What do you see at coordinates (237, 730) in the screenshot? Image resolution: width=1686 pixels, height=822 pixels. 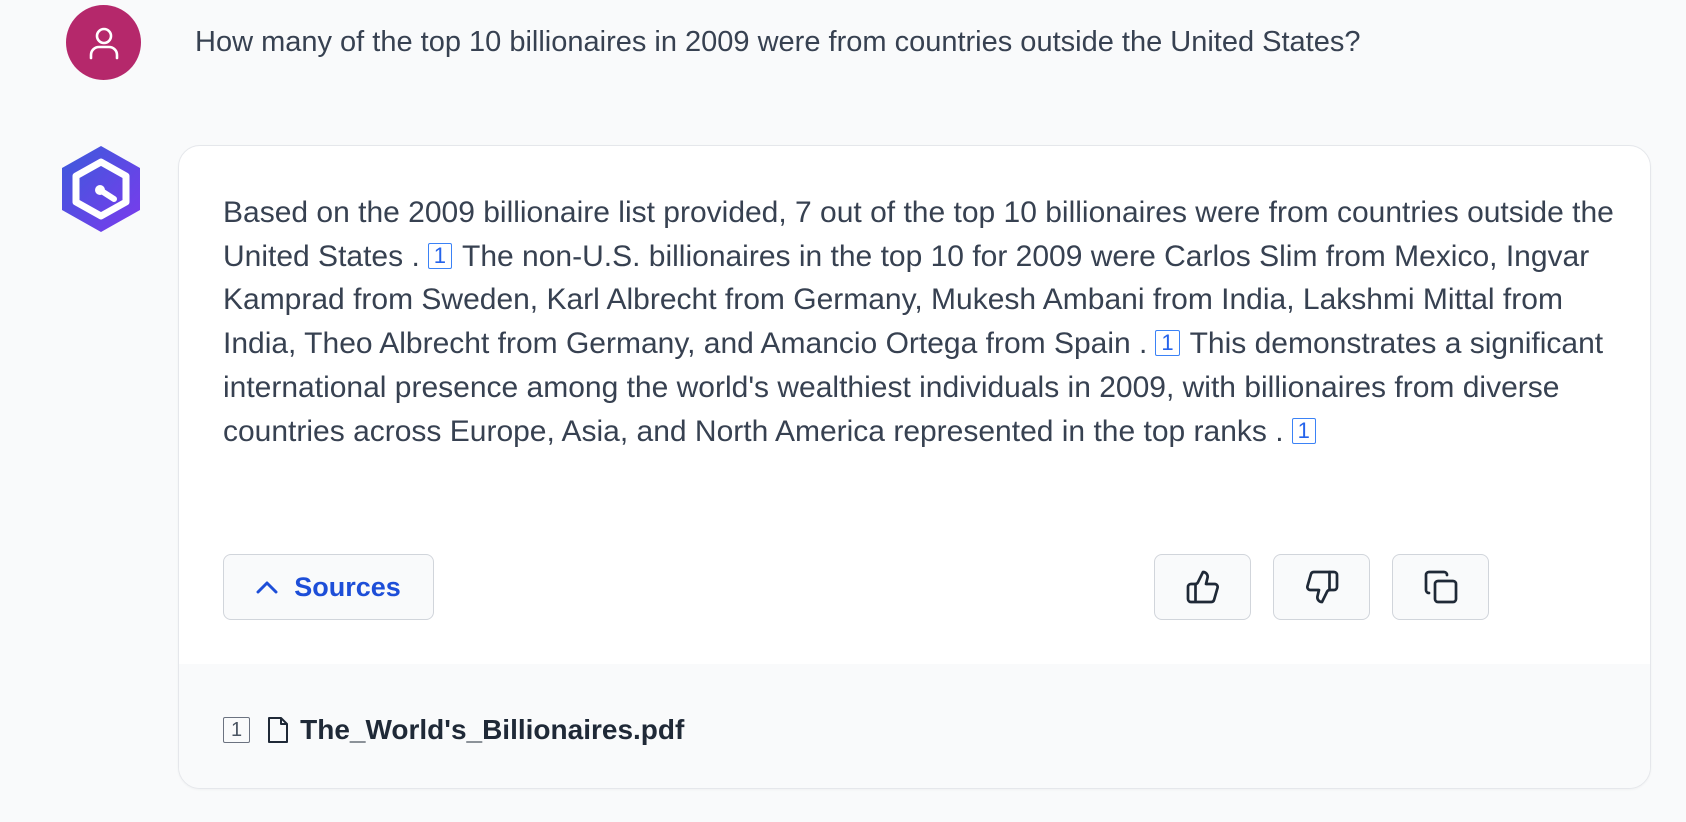 I see `source-number: 1` at bounding box center [237, 730].